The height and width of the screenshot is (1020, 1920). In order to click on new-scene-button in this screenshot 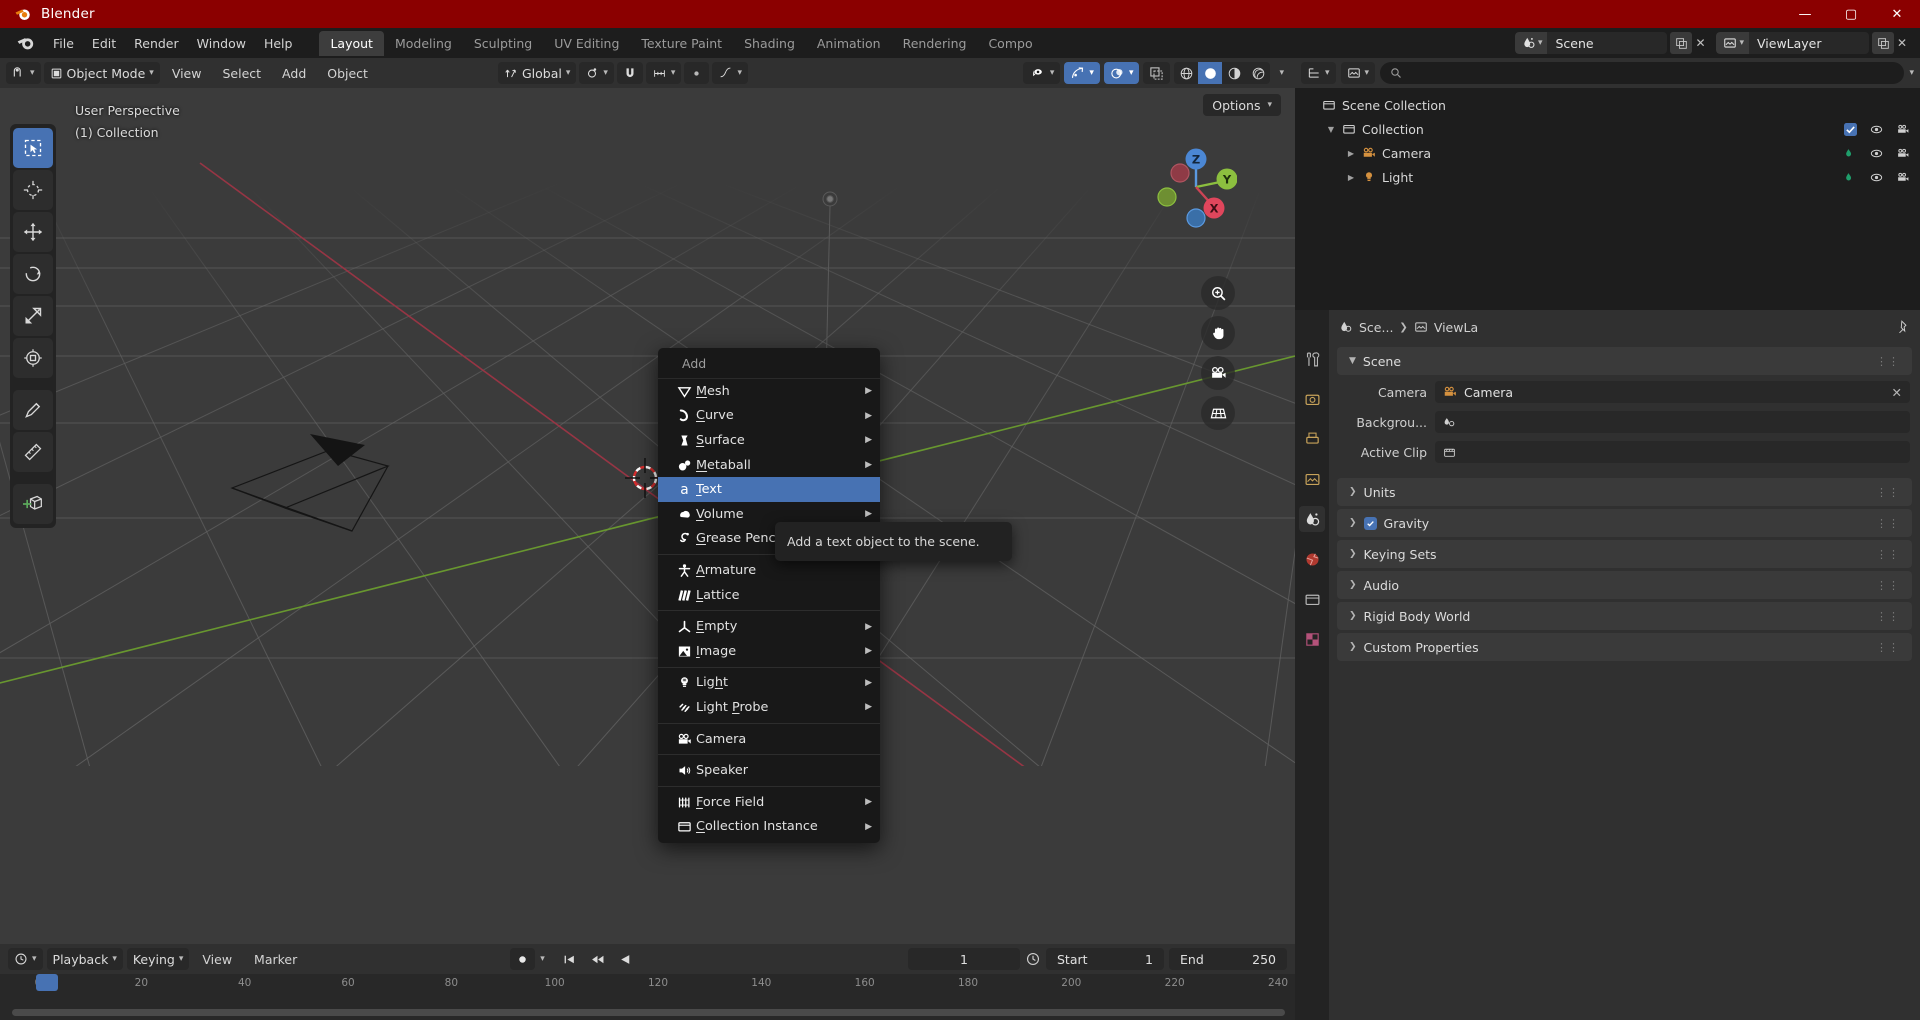, I will do `click(1681, 43)`.